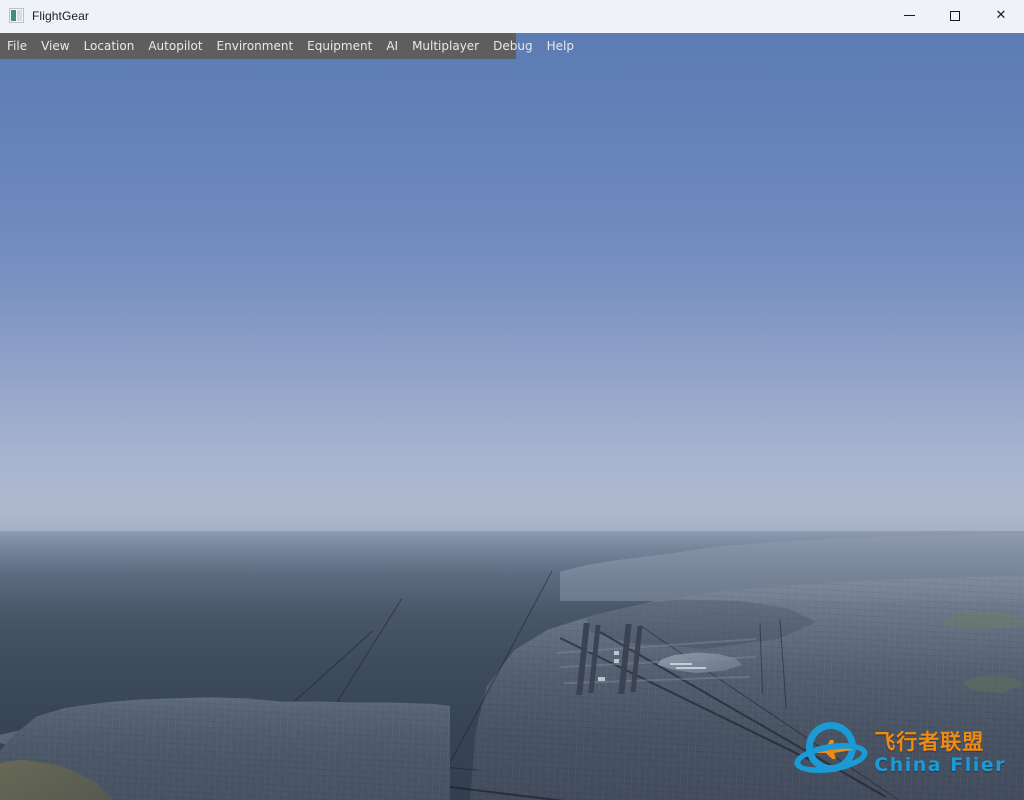  I want to click on maximize-button, so click(955, 15).